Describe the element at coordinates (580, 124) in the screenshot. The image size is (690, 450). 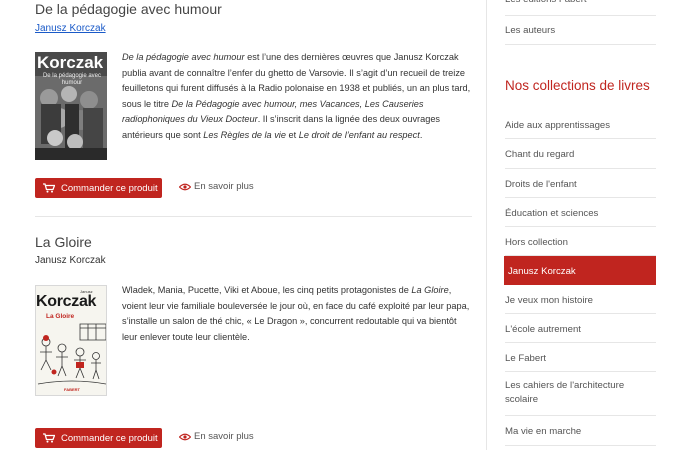
I see `sidebar-item-collection: Aide aux apprentissages` at that location.